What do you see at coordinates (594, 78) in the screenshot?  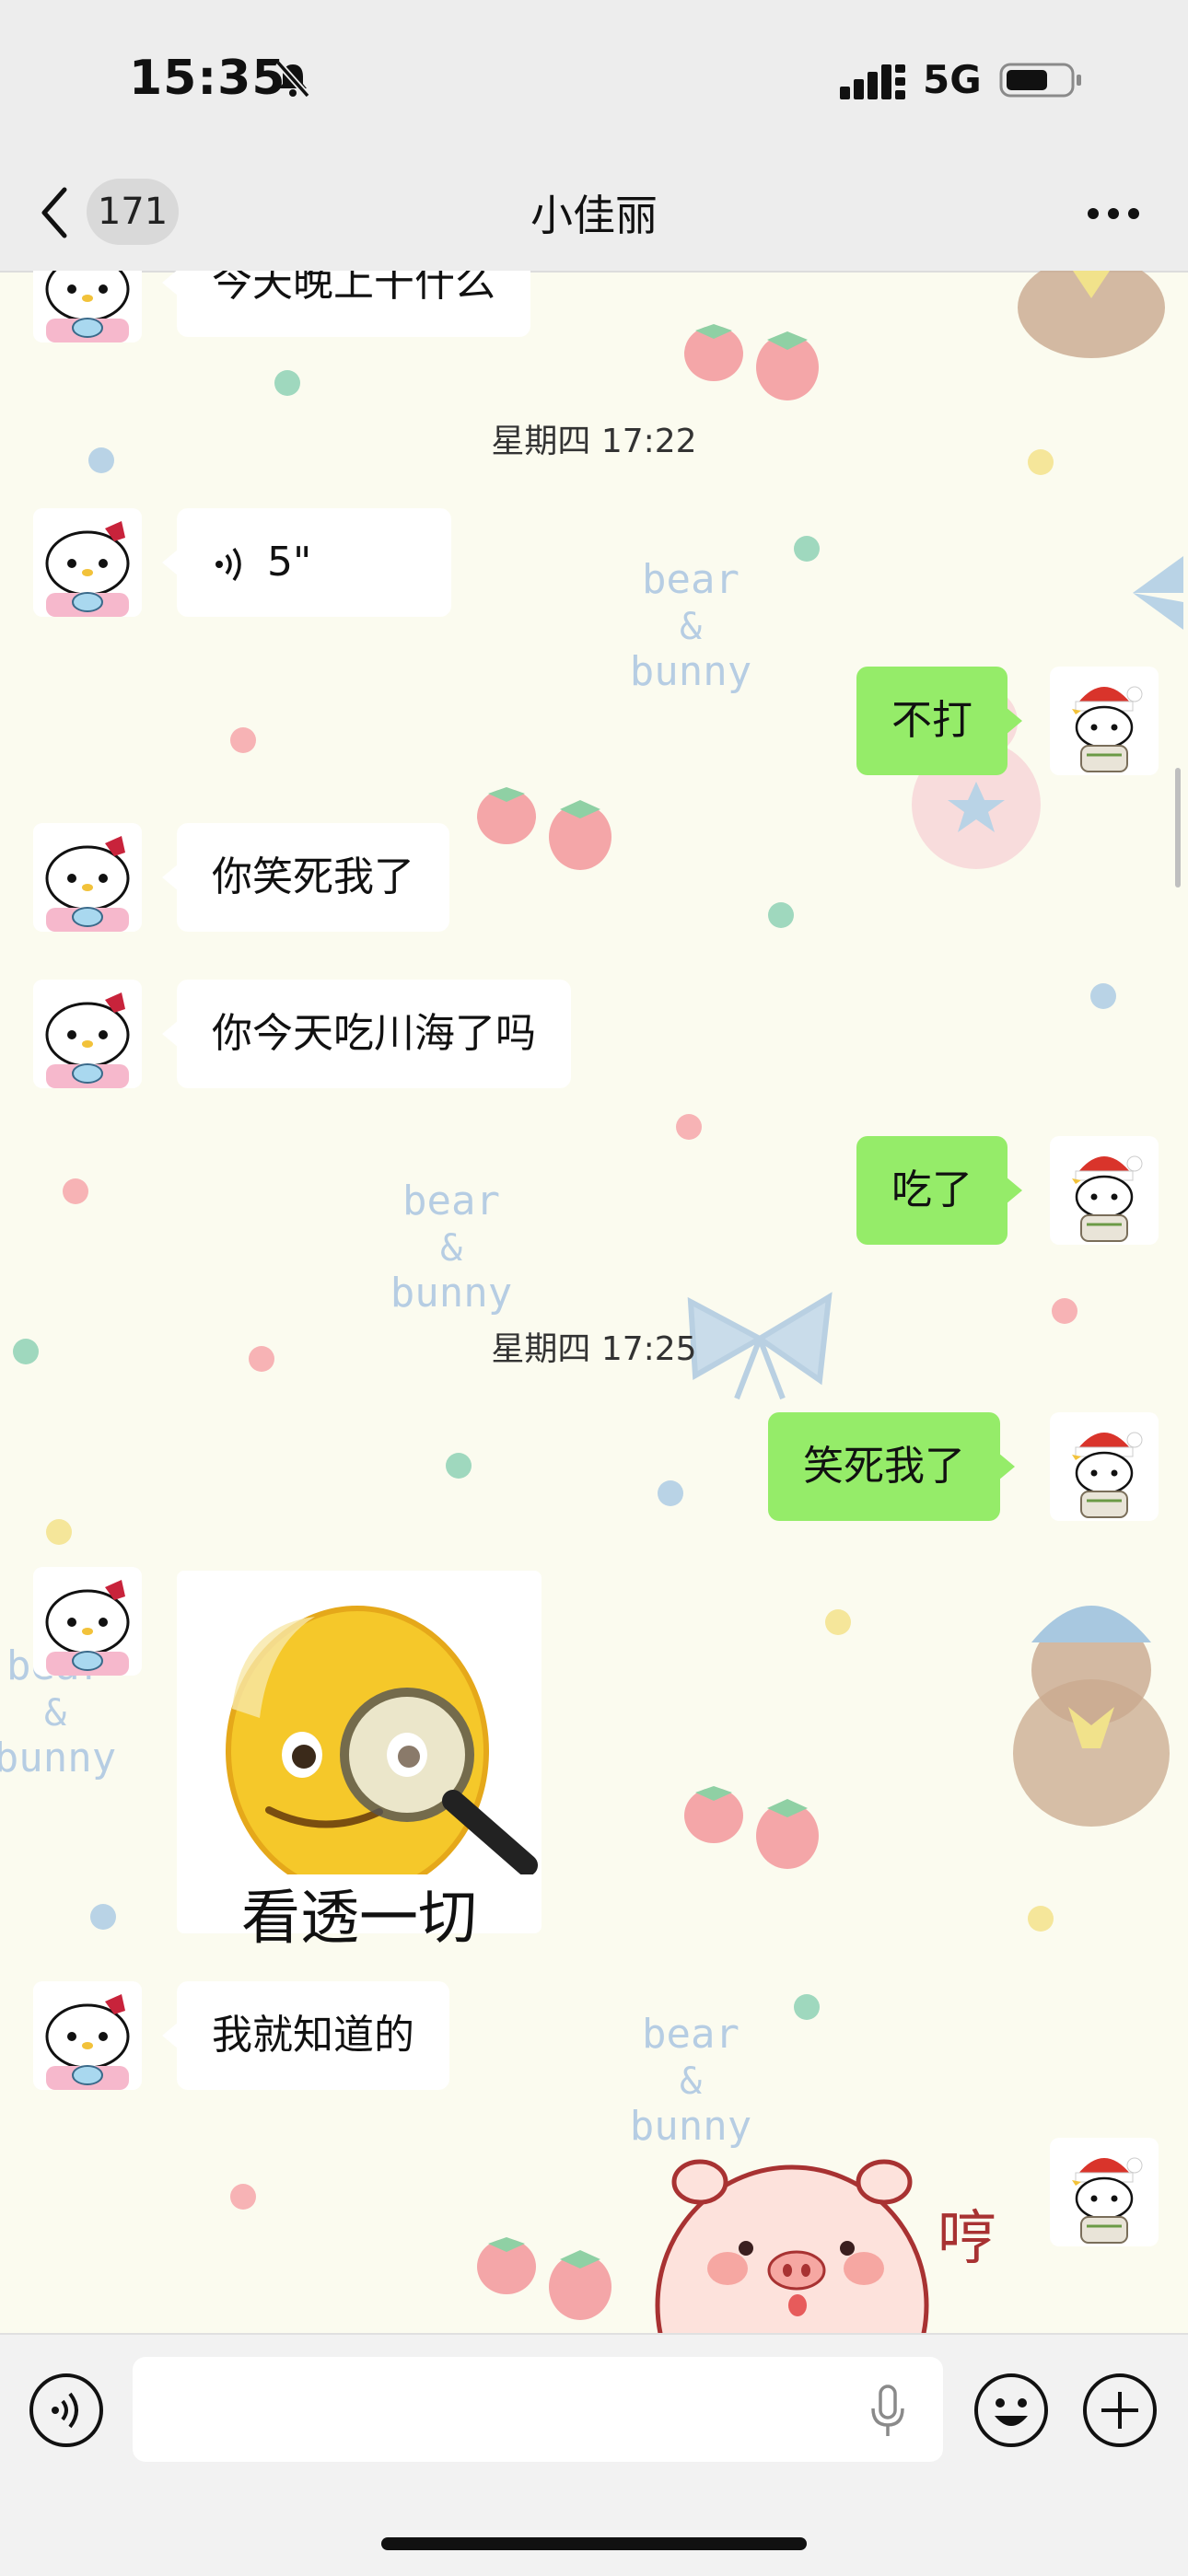 I see `status-bar: 15:35 5G` at bounding box center [594, 78].